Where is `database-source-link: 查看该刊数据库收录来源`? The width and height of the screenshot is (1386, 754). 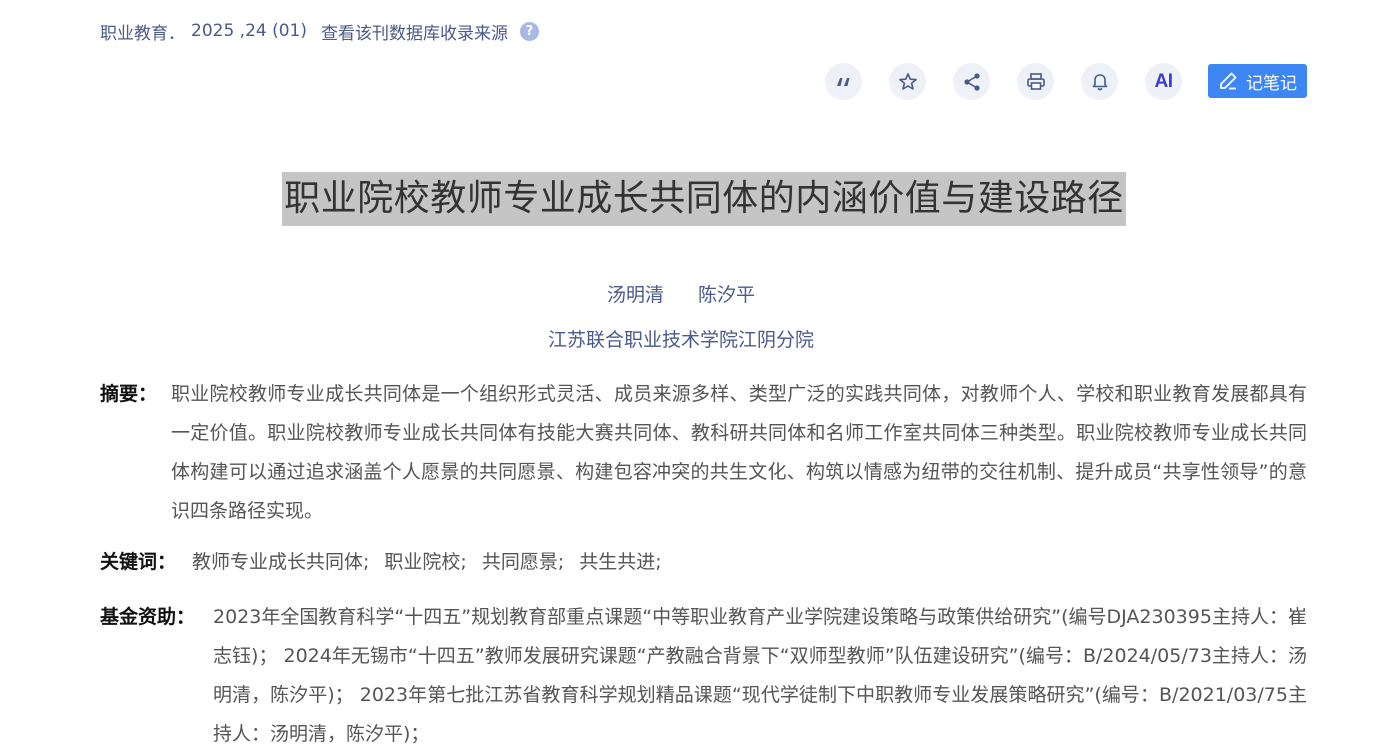 database-source-link: 查看该刊数据库收录来源 is located at coordinates (414, 31).